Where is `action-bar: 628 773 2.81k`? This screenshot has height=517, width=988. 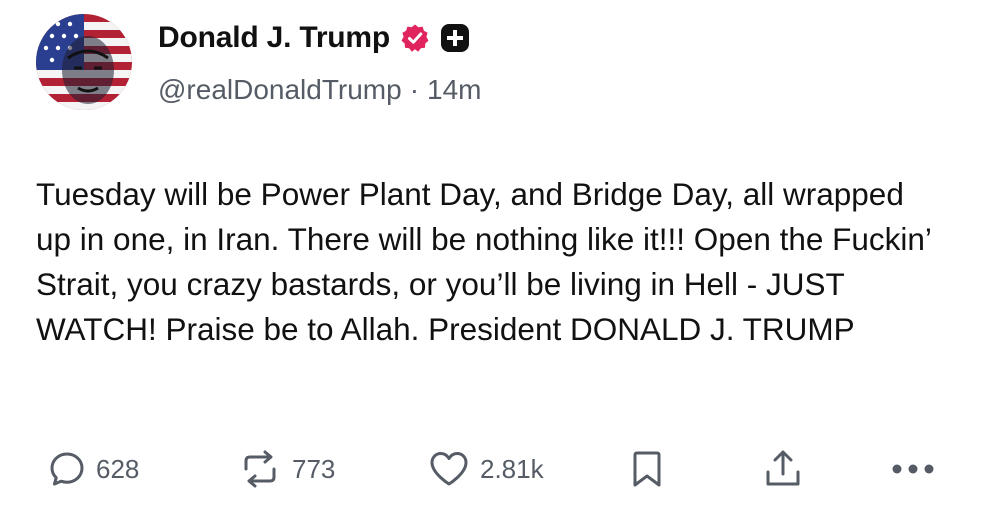
action-bar: 628 773 2.81k is located at coordinates (494, 469).